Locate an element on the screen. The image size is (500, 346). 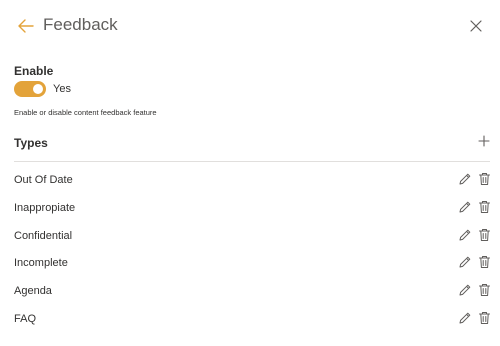
page-title: Feedback is located at coordinates (80, 24).